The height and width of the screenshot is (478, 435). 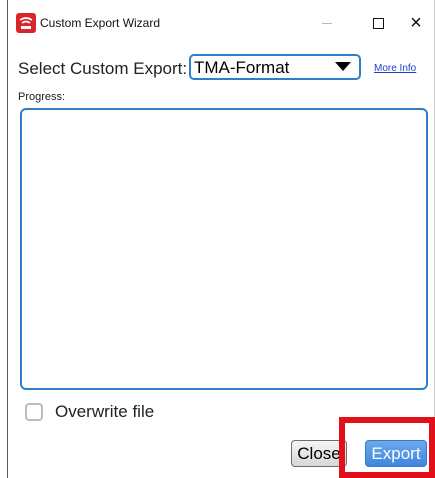 I want to click on window-title: Custom Export Wizard, so click(x=100, y=23).